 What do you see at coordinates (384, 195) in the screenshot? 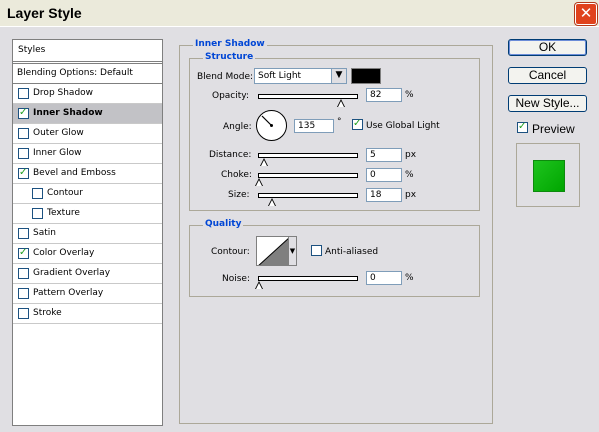
I see `size-input: 18` at bounding box center [384, 195].